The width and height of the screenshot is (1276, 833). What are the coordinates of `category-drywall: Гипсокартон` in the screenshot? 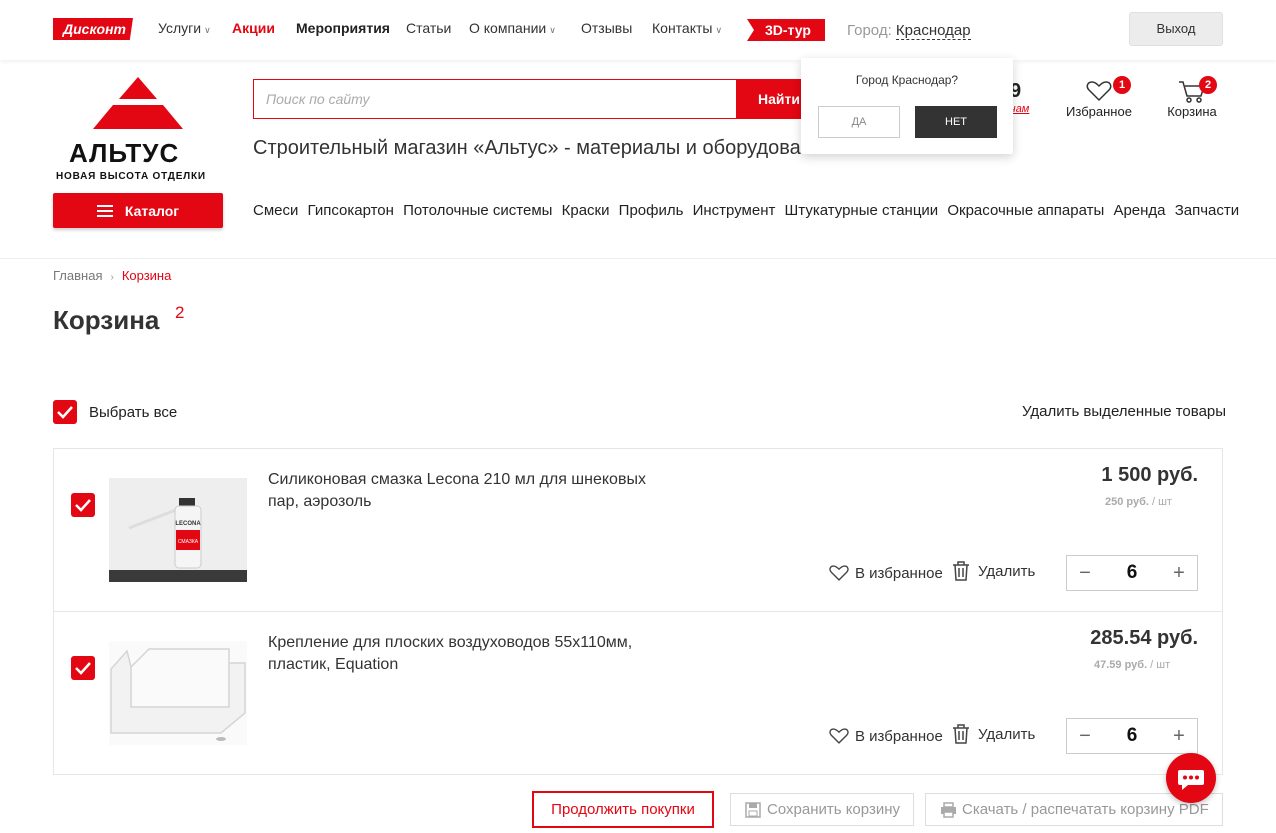 It's located at (351, 210).